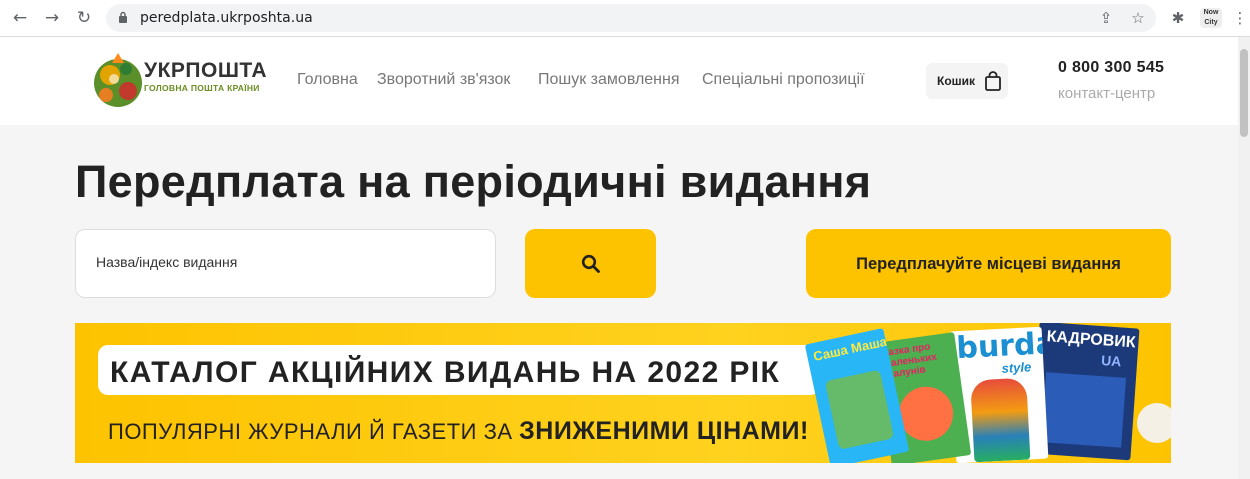 Image resolution: width=1250 pixels, height=479 pixels. I want to click on nav-home: Головна, so click(327, 80).